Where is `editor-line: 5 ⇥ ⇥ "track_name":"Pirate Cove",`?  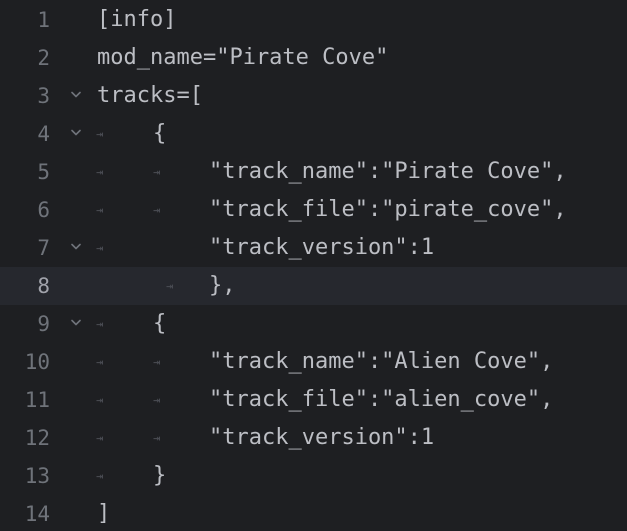 editor-line: 5 ⇥ ⇥ "track_name":"Pirate Cove", is located at coordinates (313, 172).